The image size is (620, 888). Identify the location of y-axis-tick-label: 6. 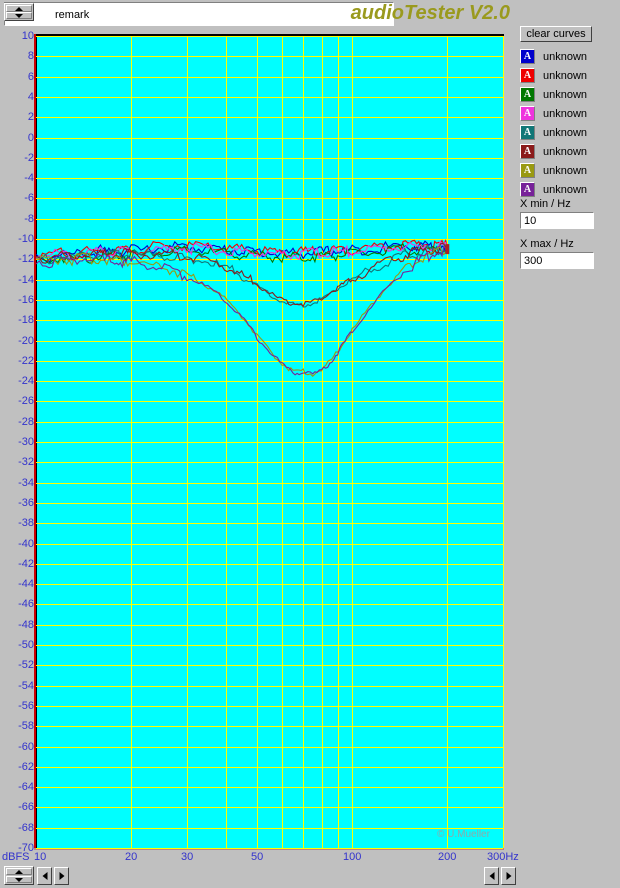
(30, 76).